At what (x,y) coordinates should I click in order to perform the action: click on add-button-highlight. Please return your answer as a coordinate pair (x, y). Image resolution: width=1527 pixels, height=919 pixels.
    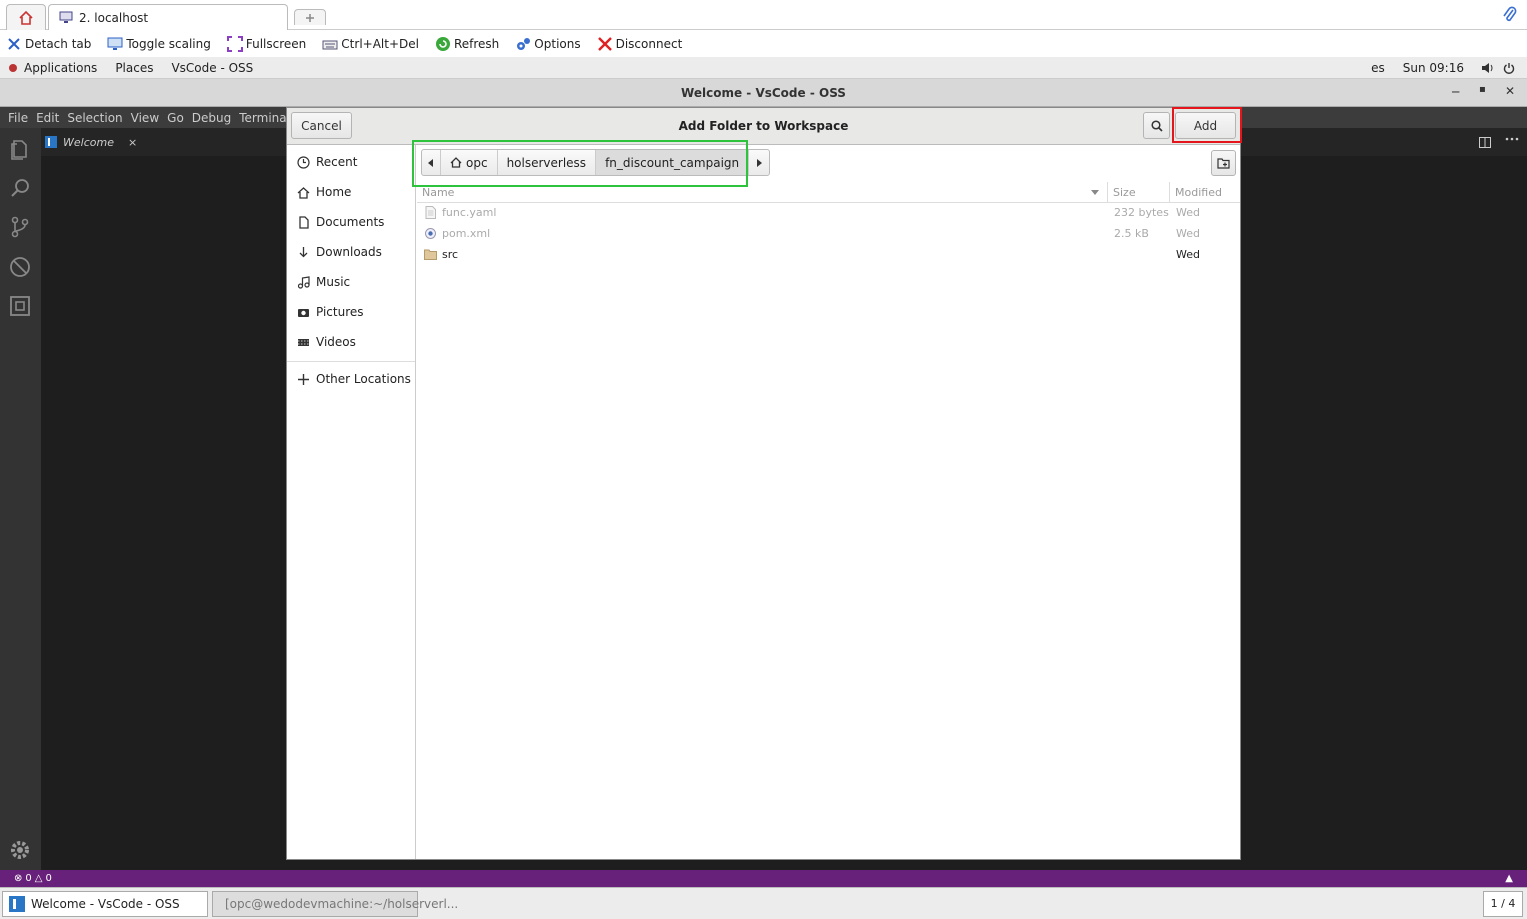
    Looking at the image, I should click on (1207, 125).